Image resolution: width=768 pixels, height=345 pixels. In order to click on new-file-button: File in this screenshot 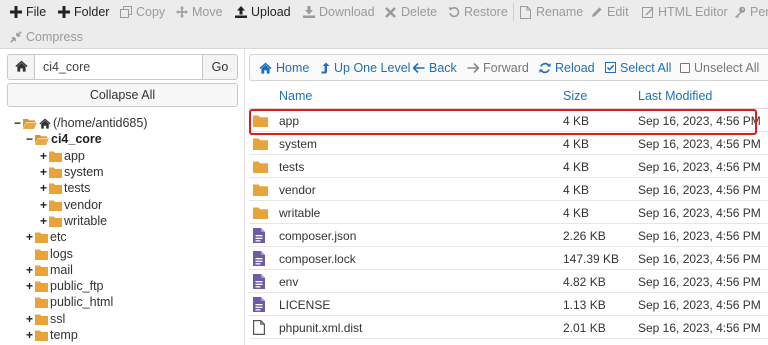, I will do `click(27, 12)`.